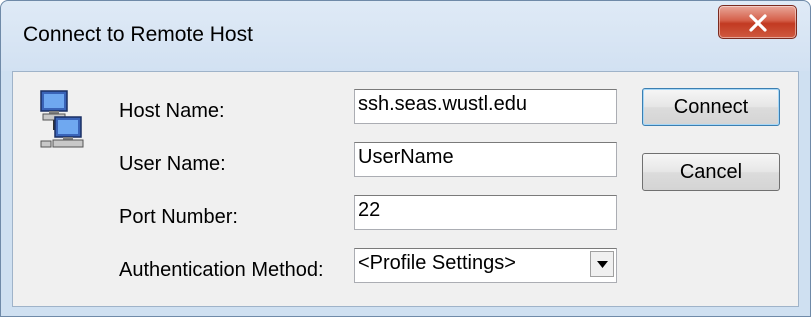 This screenshot has width=811, height=317. I want to click on user-name-label: User Name:, so click(172, 164).